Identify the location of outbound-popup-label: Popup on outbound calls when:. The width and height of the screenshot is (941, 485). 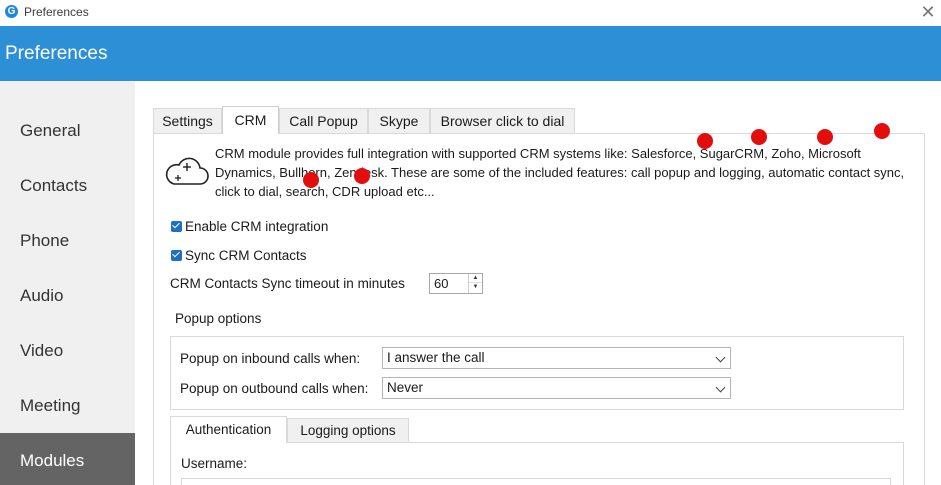
(274, 388).